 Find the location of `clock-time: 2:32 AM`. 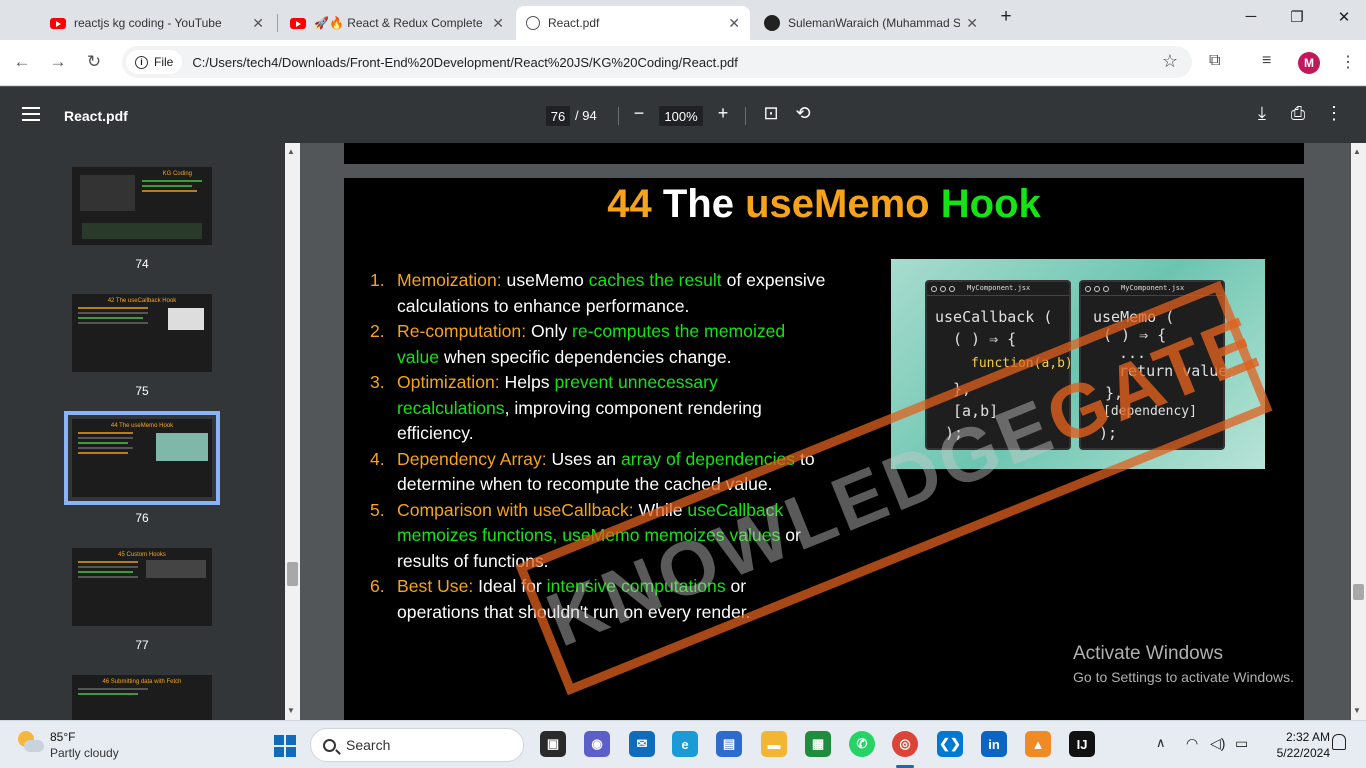

clock-time: 2:32 AM is located at coordinates (1300, 737).